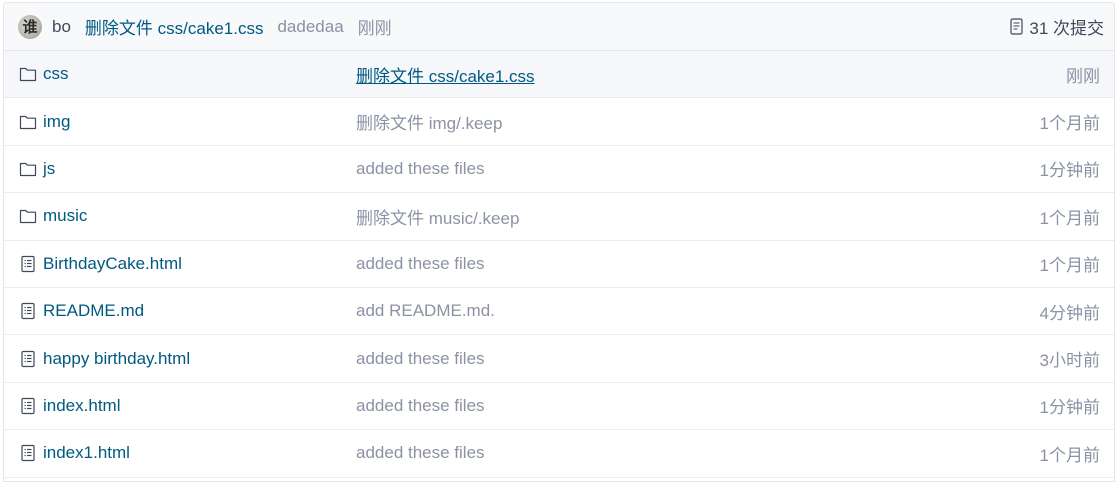 The height and width of the screenshot is (482, 1116). Describe the element at coordinates (112, 264) in the screenshot. I see `file-name-link: BirthdayCake.html` at that location.